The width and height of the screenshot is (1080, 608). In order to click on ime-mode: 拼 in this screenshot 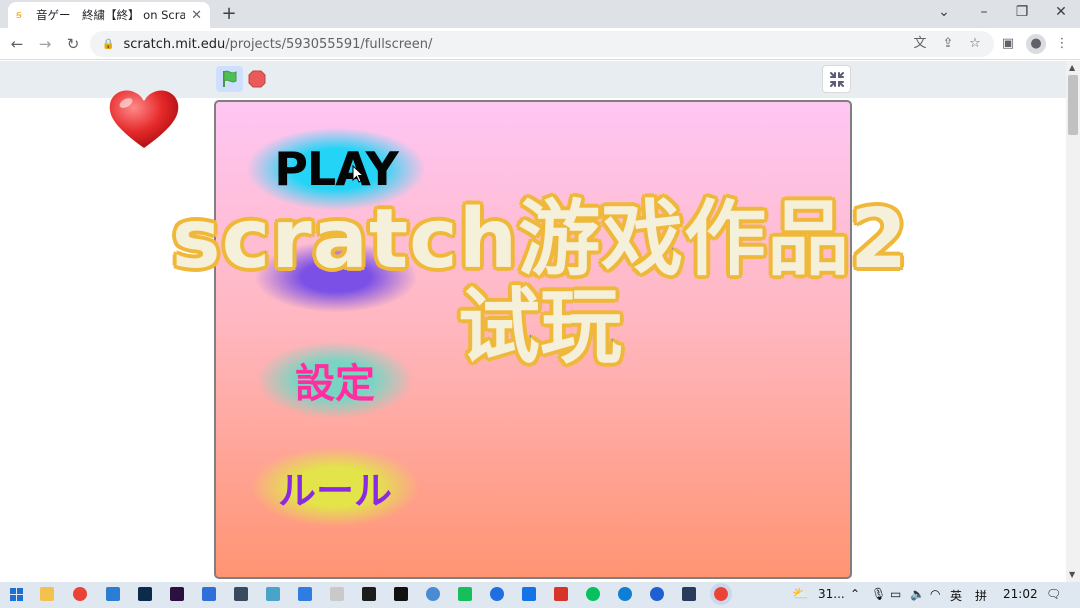, I will do `click(981, 595)`.